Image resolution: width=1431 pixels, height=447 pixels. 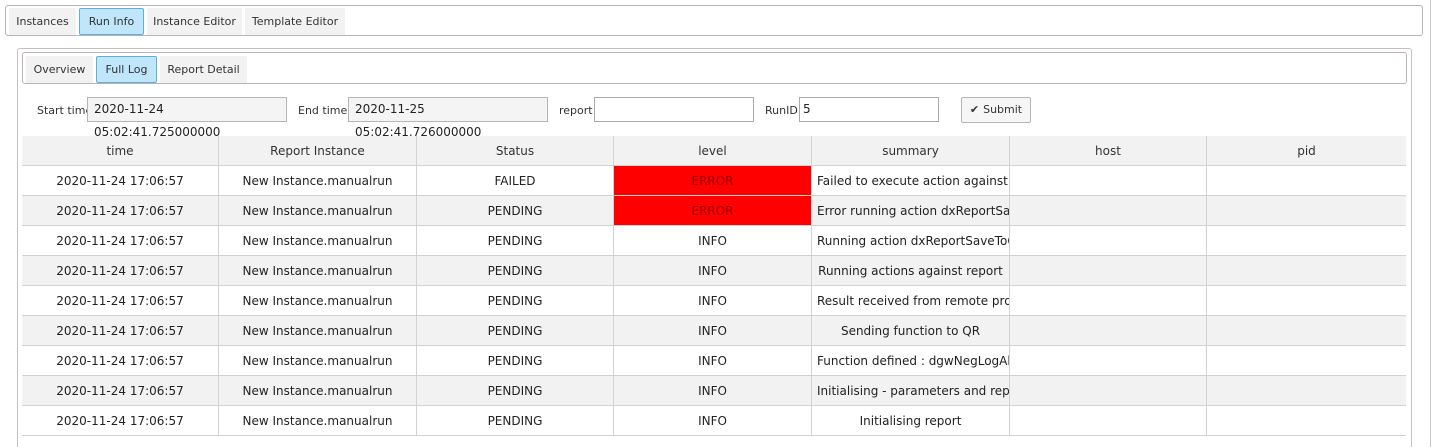 What do you see at coordinates (576, 110) in the screenshot?
I see `report-label: report` at bounding box center [576, 110].